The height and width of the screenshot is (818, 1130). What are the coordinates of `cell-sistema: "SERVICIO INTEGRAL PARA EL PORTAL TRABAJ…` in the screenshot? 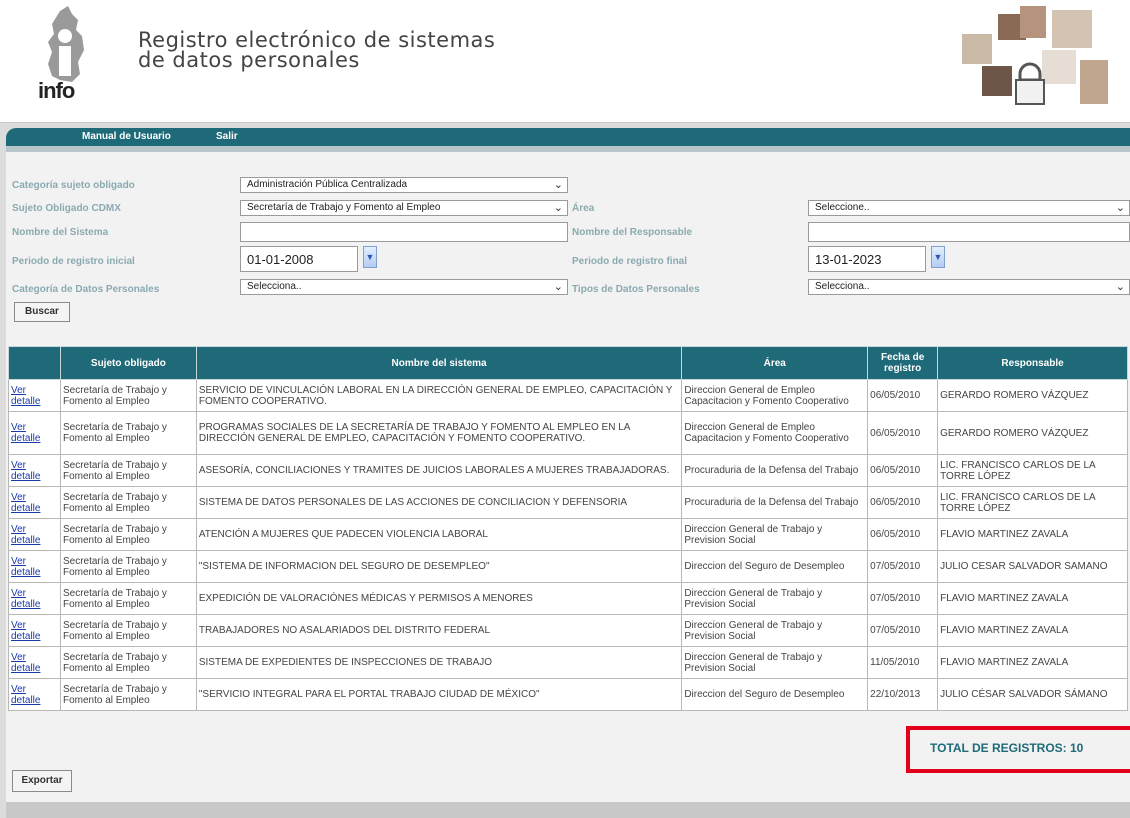 It's located at (439, 694).